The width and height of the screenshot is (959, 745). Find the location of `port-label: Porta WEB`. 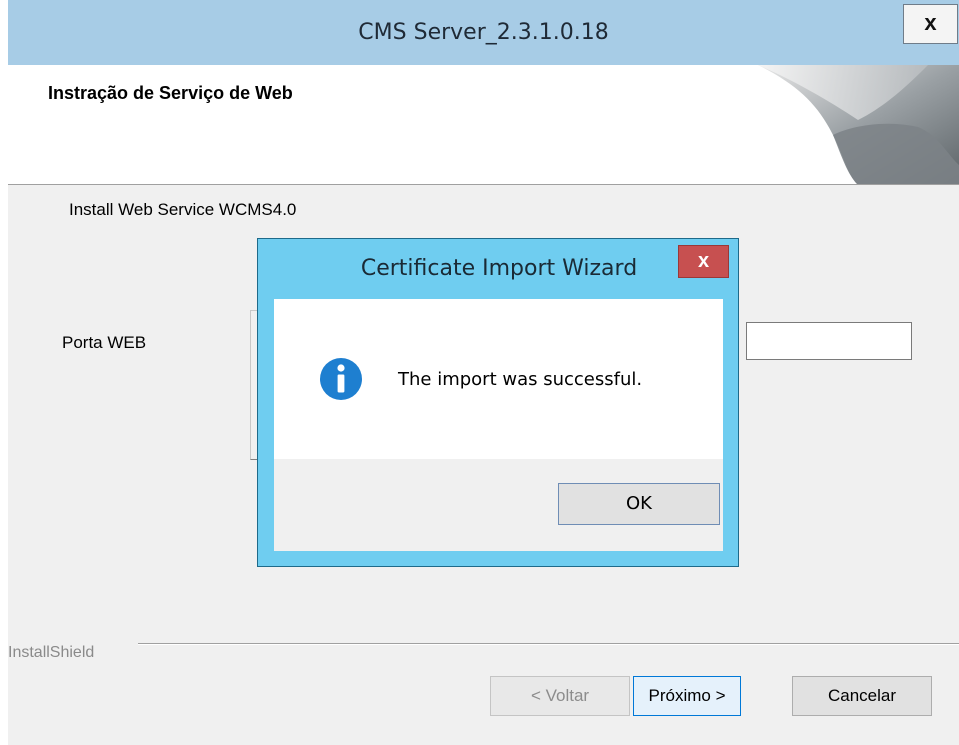

port-label: Porta WEB is located at coordinates (104, 342).